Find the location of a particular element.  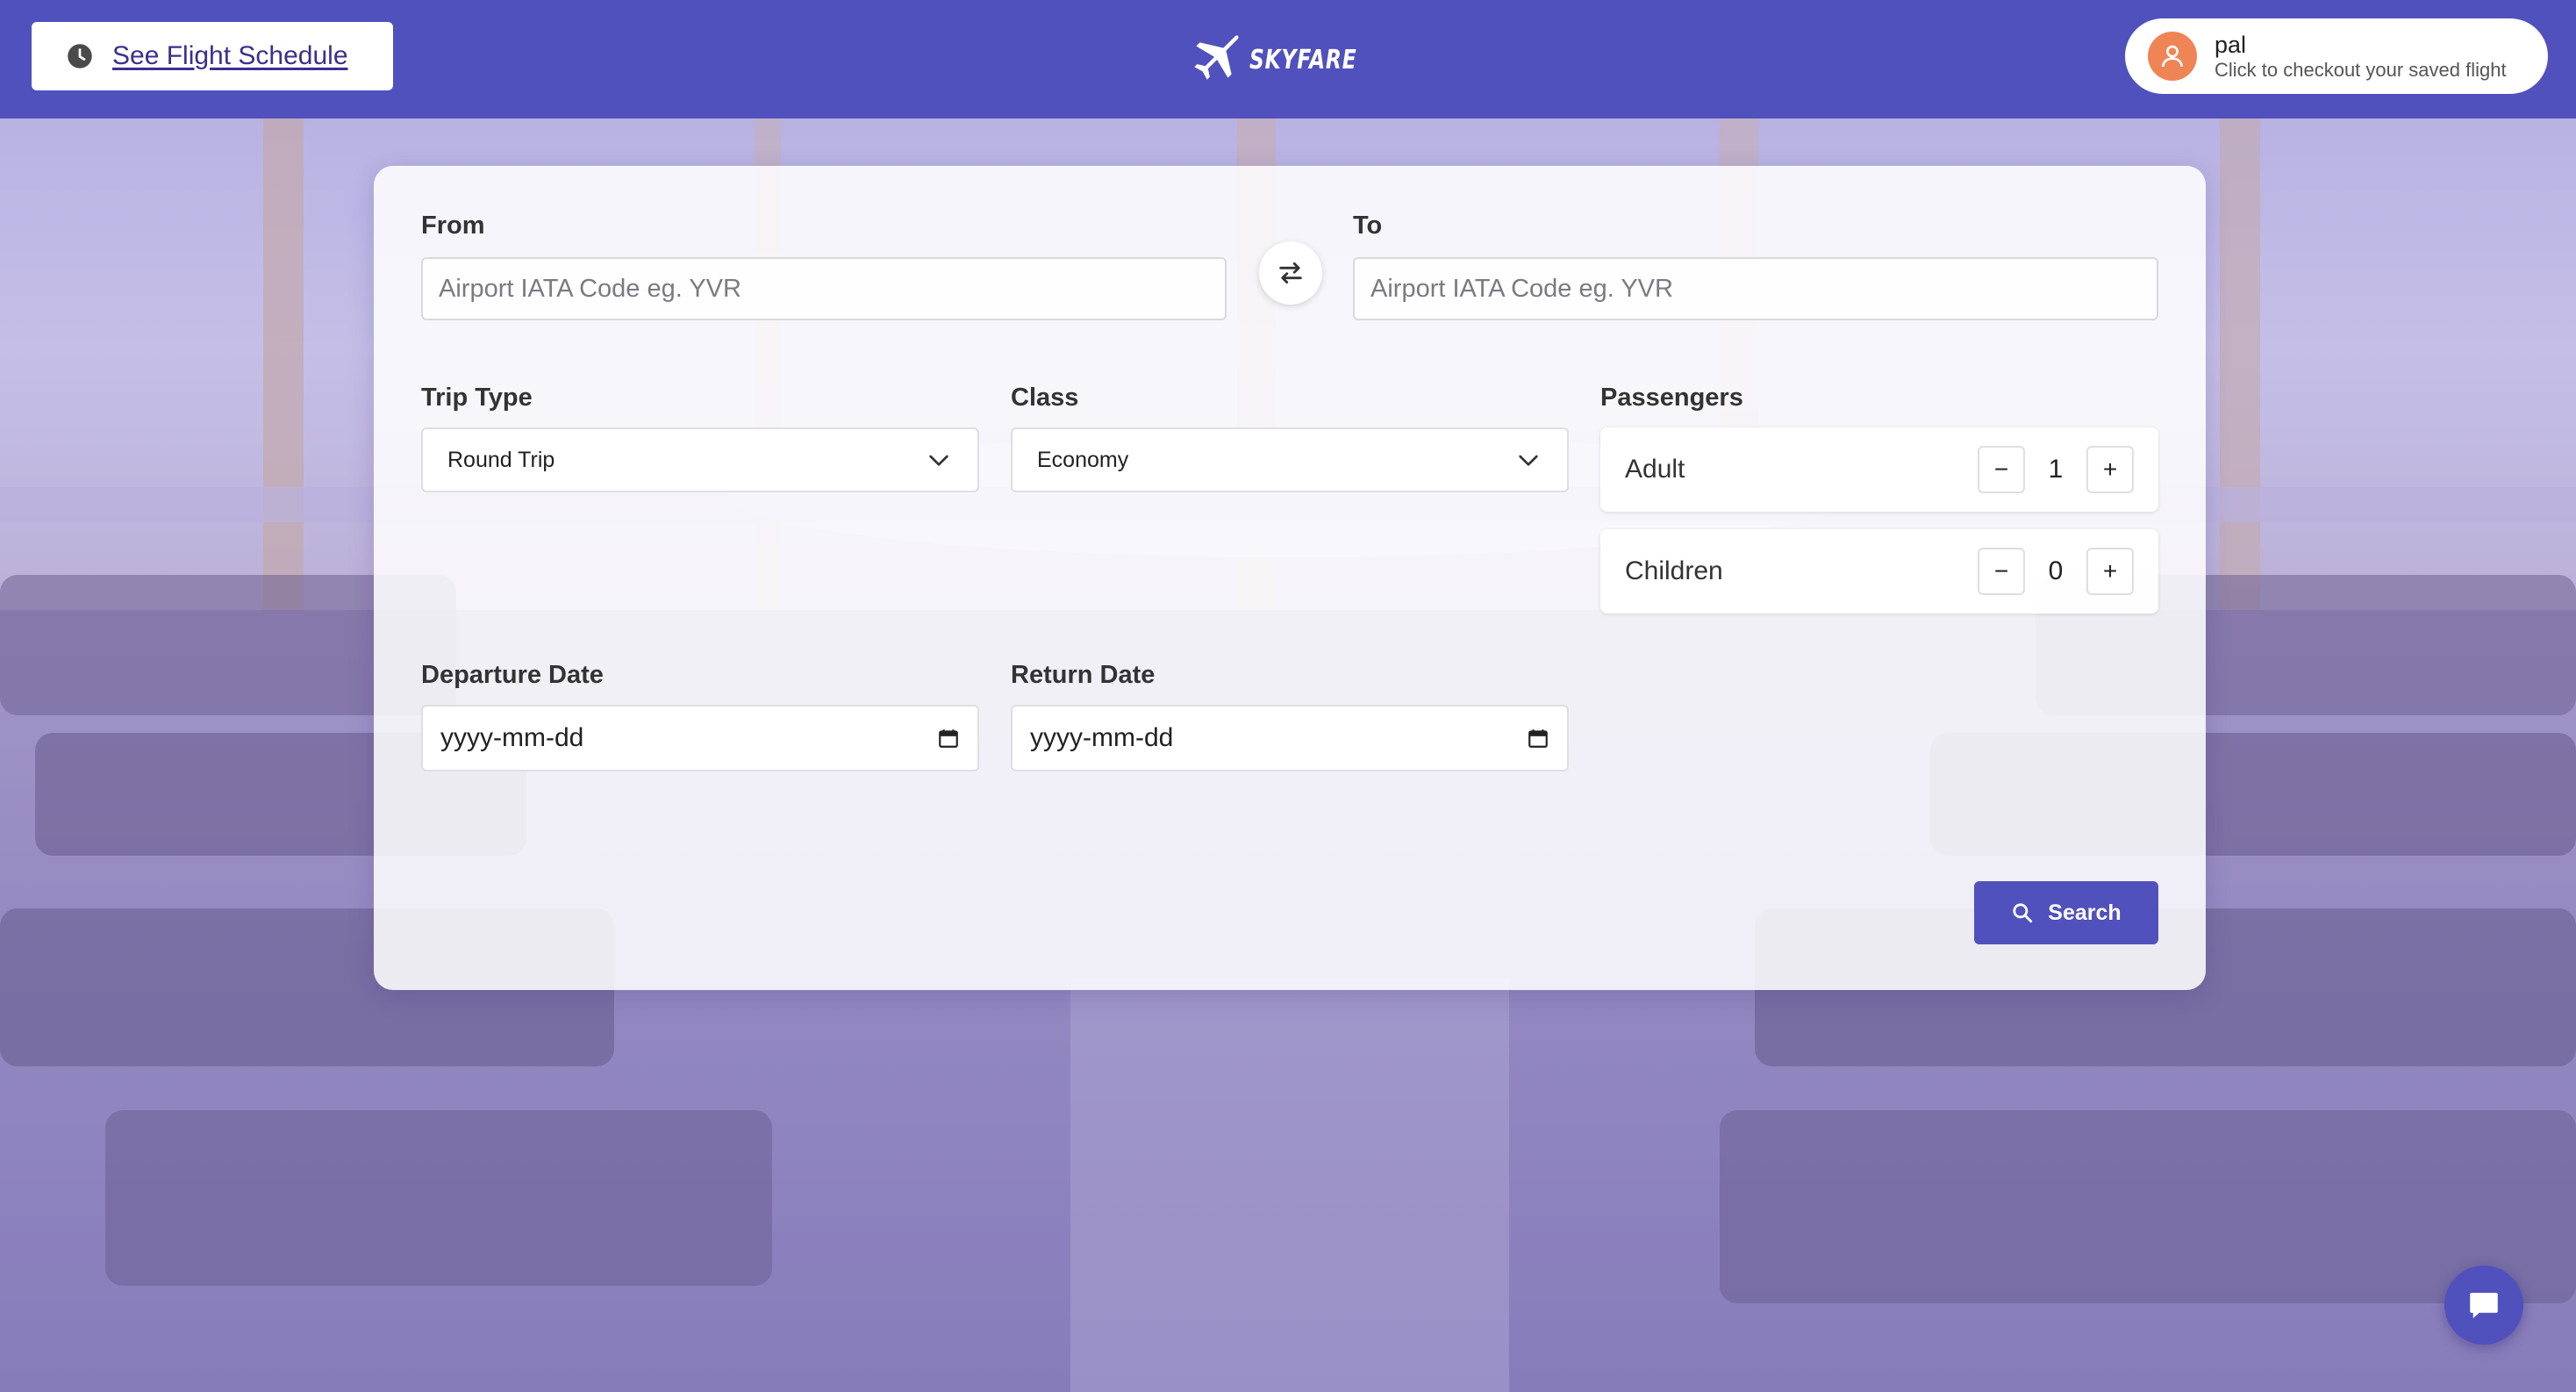

user-saved-flights-button: pal Click to checkout your saved flight is located at coordinates (2336, 56).